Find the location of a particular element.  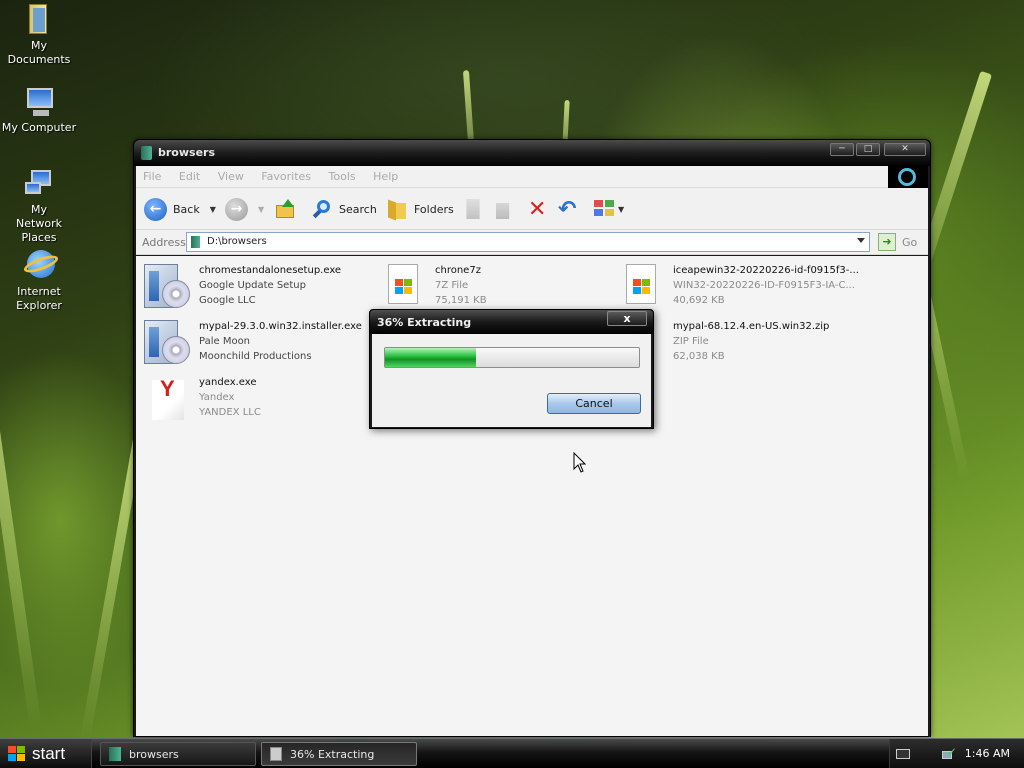

toolbar: ← Back ▼ → ▼ Search Folders ✕ ↶ ▼ is located at coordinates (532, 209).